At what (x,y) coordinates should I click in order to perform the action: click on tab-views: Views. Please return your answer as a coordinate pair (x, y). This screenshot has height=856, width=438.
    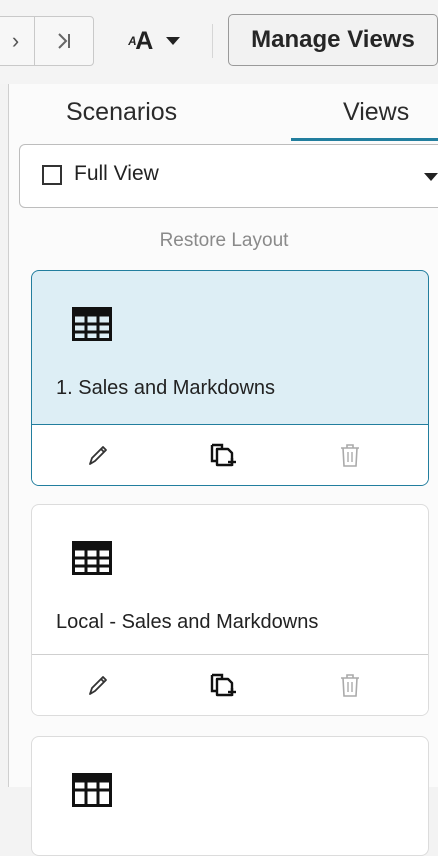
    Looking at the image, I should click on (376, 112).